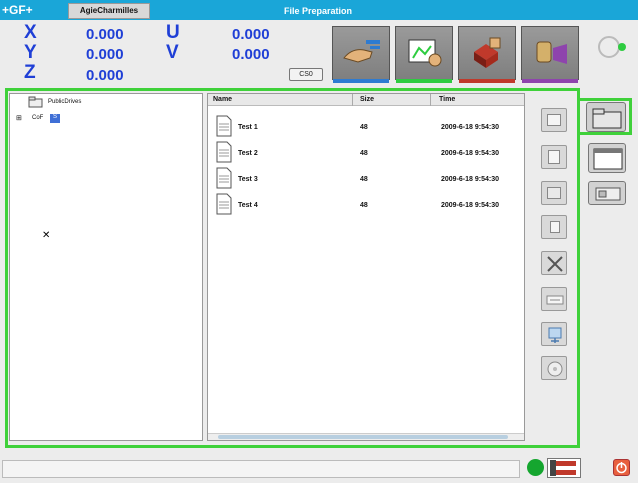  What do you see at coordinates (17, 10) in the screenshot?
I see `brand-logo: +GF+` at bounding box center [17, 10].